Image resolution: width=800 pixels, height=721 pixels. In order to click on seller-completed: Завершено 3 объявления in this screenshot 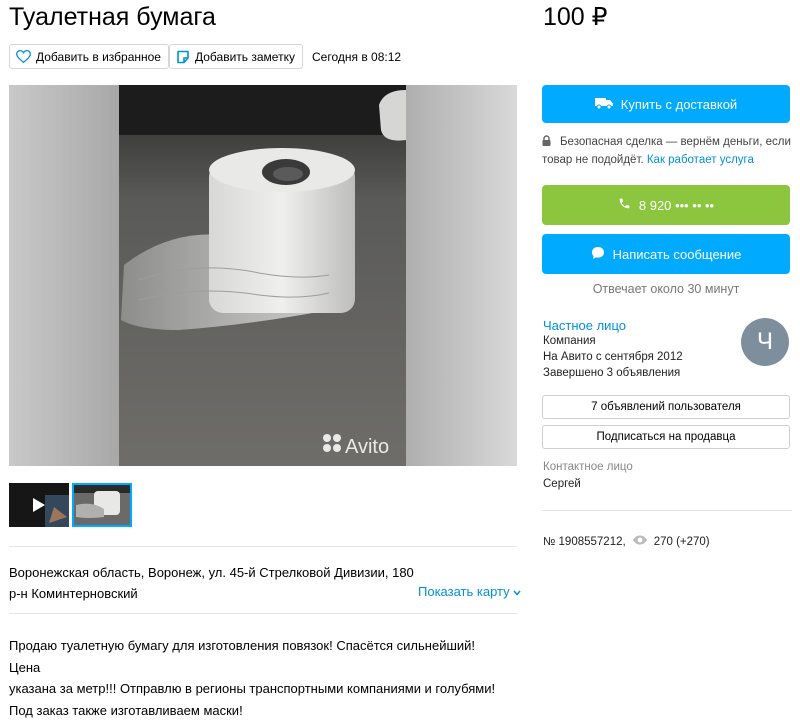, I will do `click(611, 373)`.